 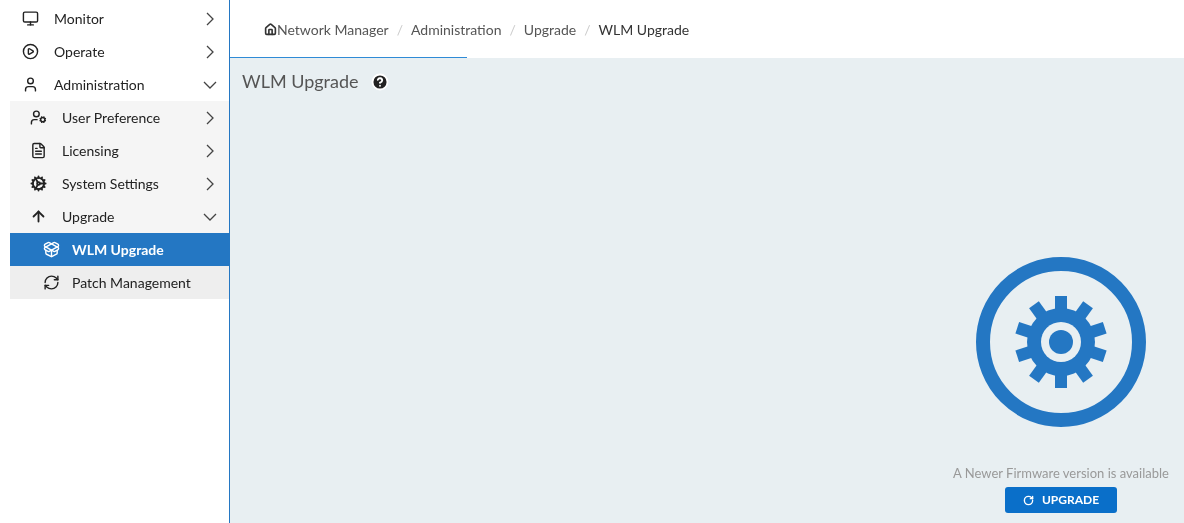 What do you see at coordinates (644, 29) in the screenshot?
I see `breadcrumb-item: WLM Upgrade` at bounding box center [644, 29].